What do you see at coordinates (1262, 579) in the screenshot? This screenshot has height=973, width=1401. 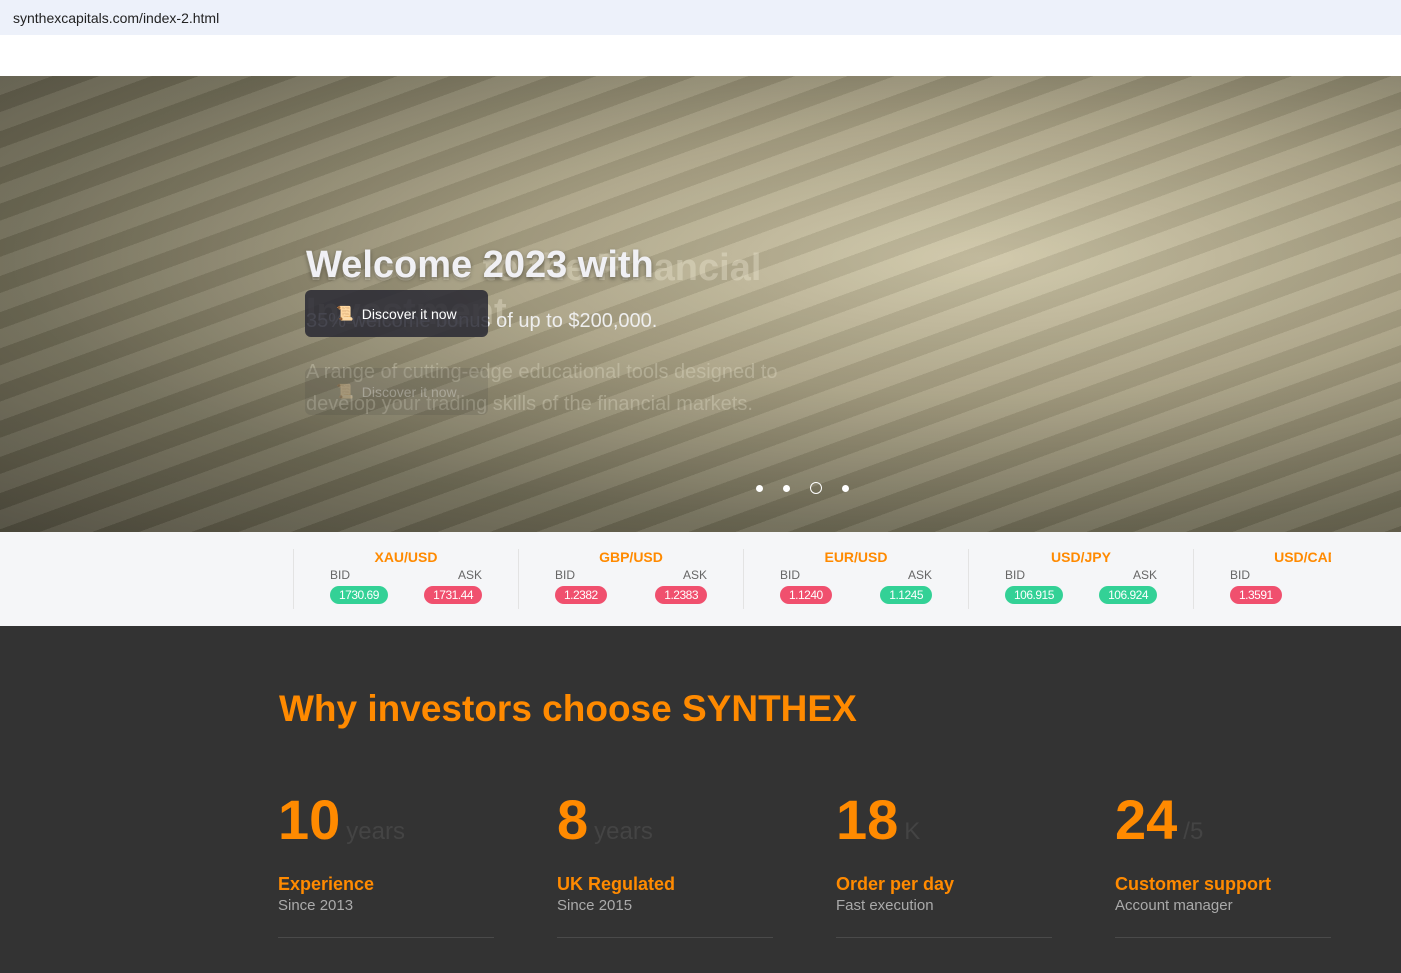 I see `ticker-item: USD/CAD BID ASK 1.3591` at bounding box center [1262, 579].